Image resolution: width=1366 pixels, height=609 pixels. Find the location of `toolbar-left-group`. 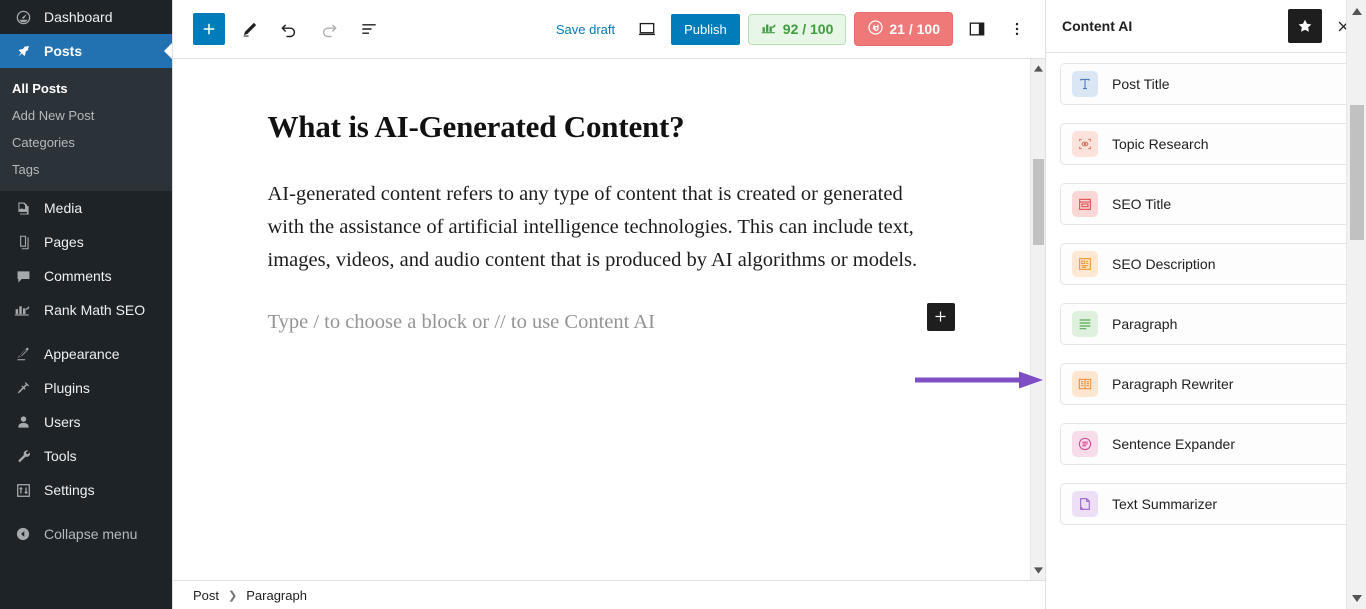

toolbar-left-group is located at coordinates (289, 29).